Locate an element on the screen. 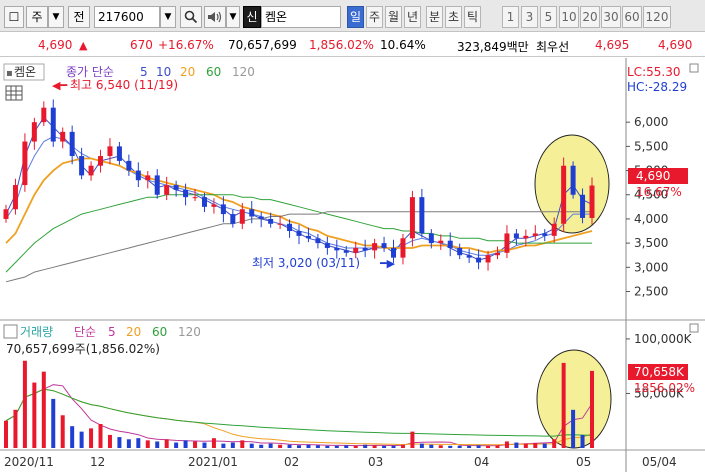 This screenshot has height=472, width=705. price-tick-label: 4,000 is located at coordinates (651, 219).